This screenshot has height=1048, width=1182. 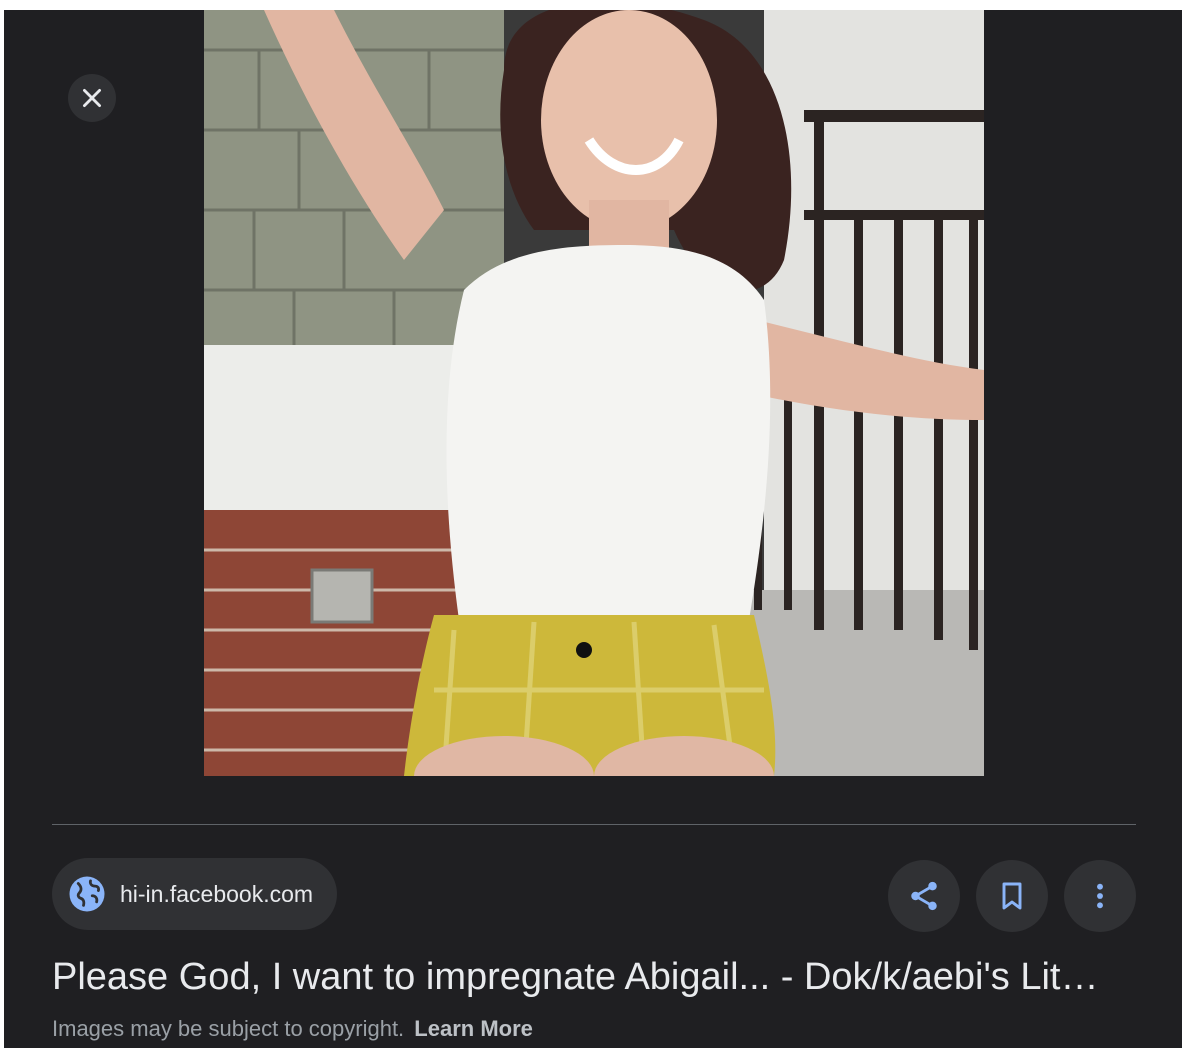 I want to click on more-vert-icon, so click(x=1100, y=896).